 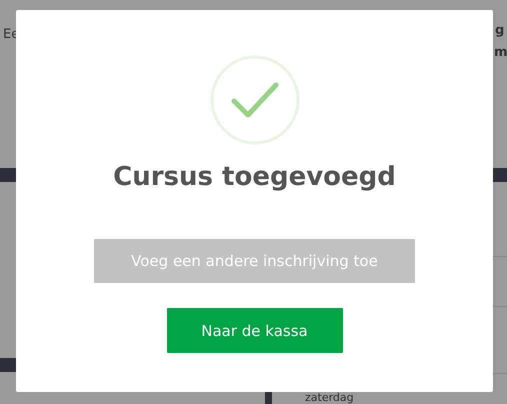 What do you see at coordinates (254, 261) in the screenshot?
I see `add-enrollment-button: Voeg een andere inschrijving toe` at bounding box center [254, 261].